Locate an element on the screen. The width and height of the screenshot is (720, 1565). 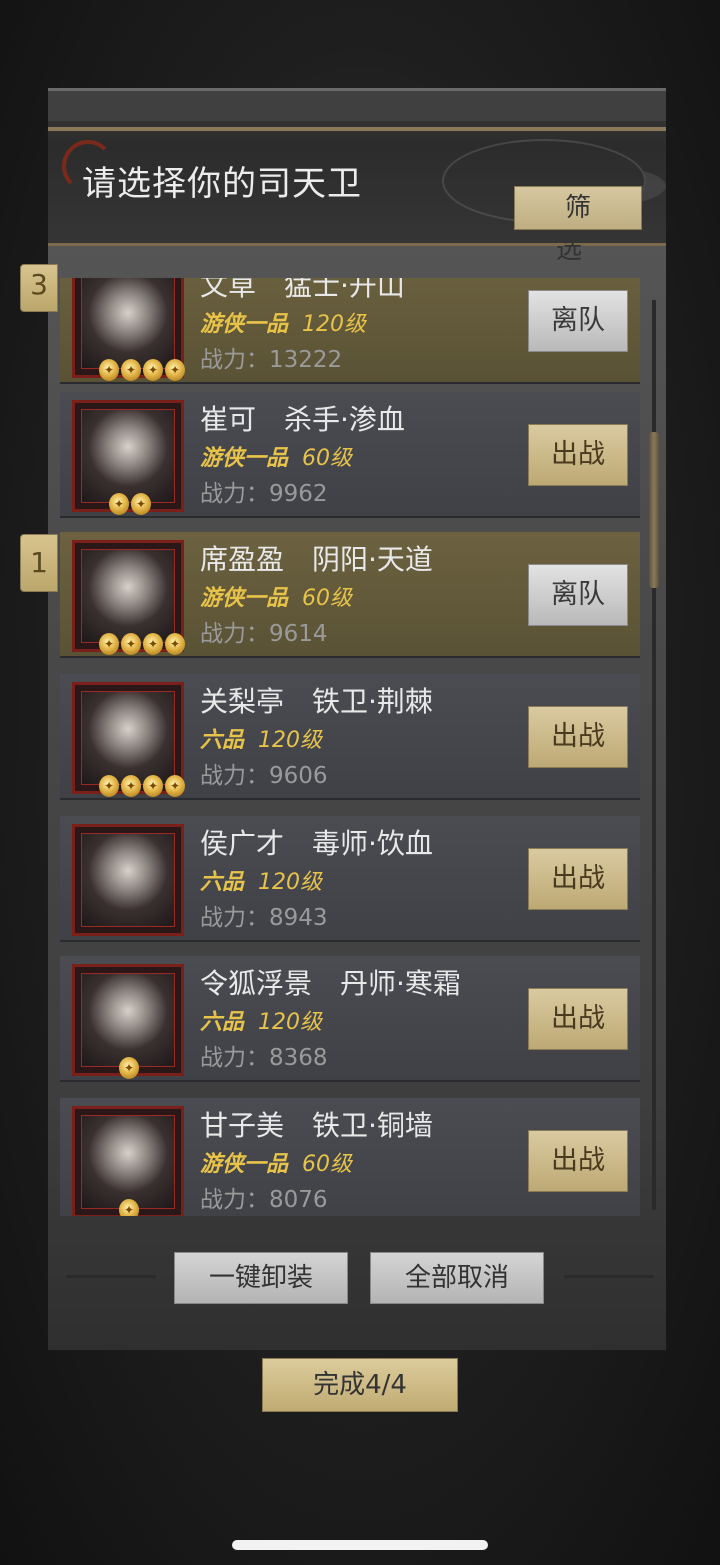
footer-divider-right is located at coordinates (609, 1276).